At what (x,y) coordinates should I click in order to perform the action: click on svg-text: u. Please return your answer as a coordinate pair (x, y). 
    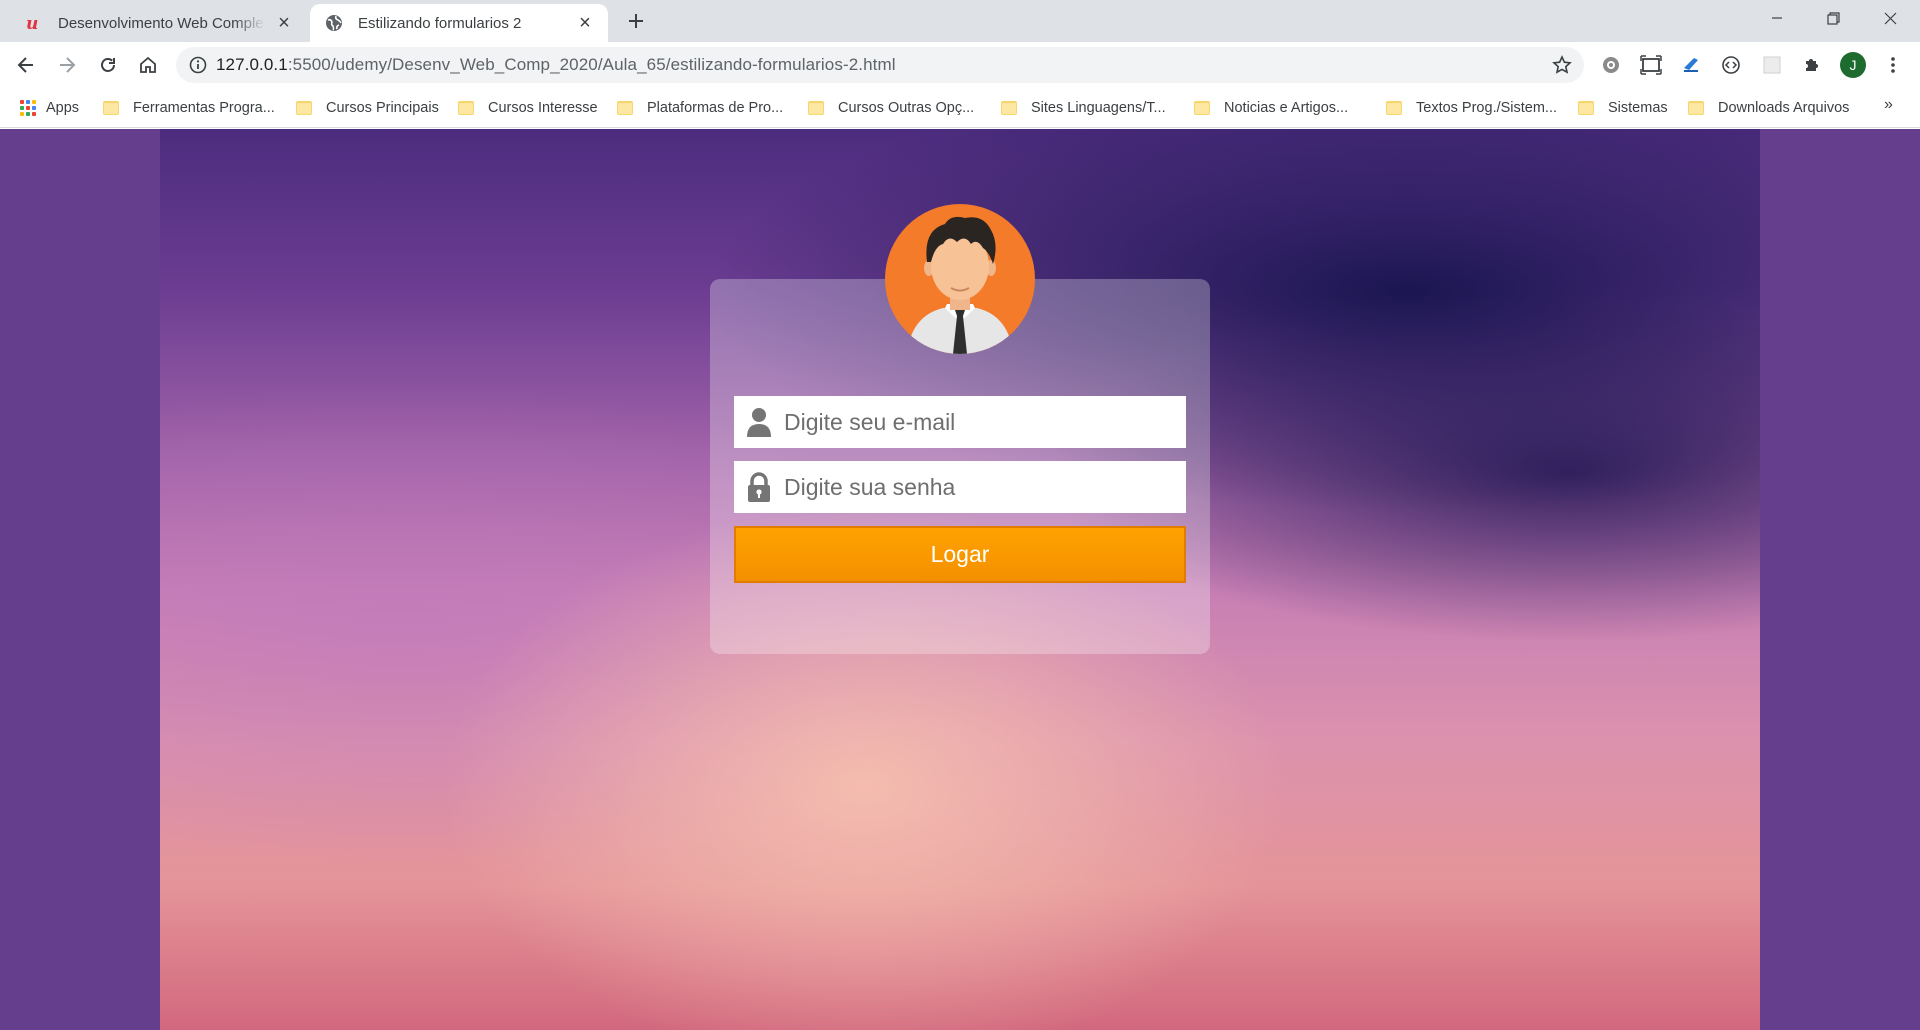
    Looking at the image, I should click on (32, 23).